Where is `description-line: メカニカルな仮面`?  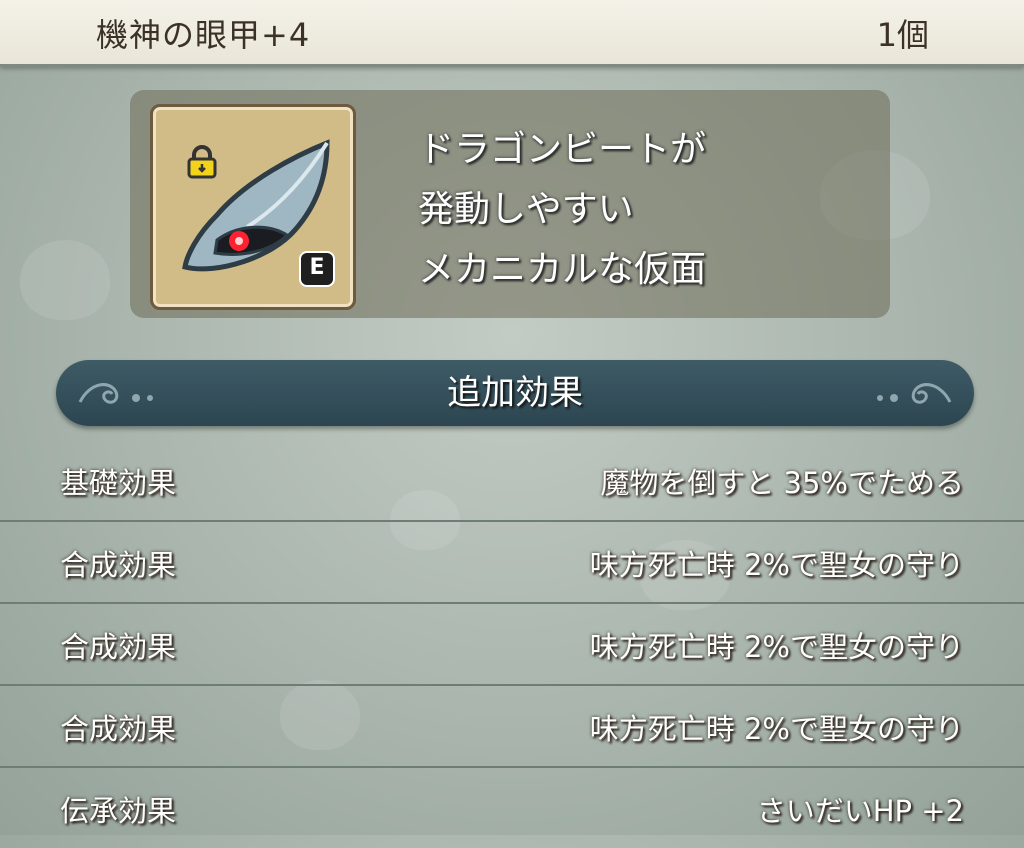
description-line: メカニカルな仮面 is located at coordinates (562, 269).